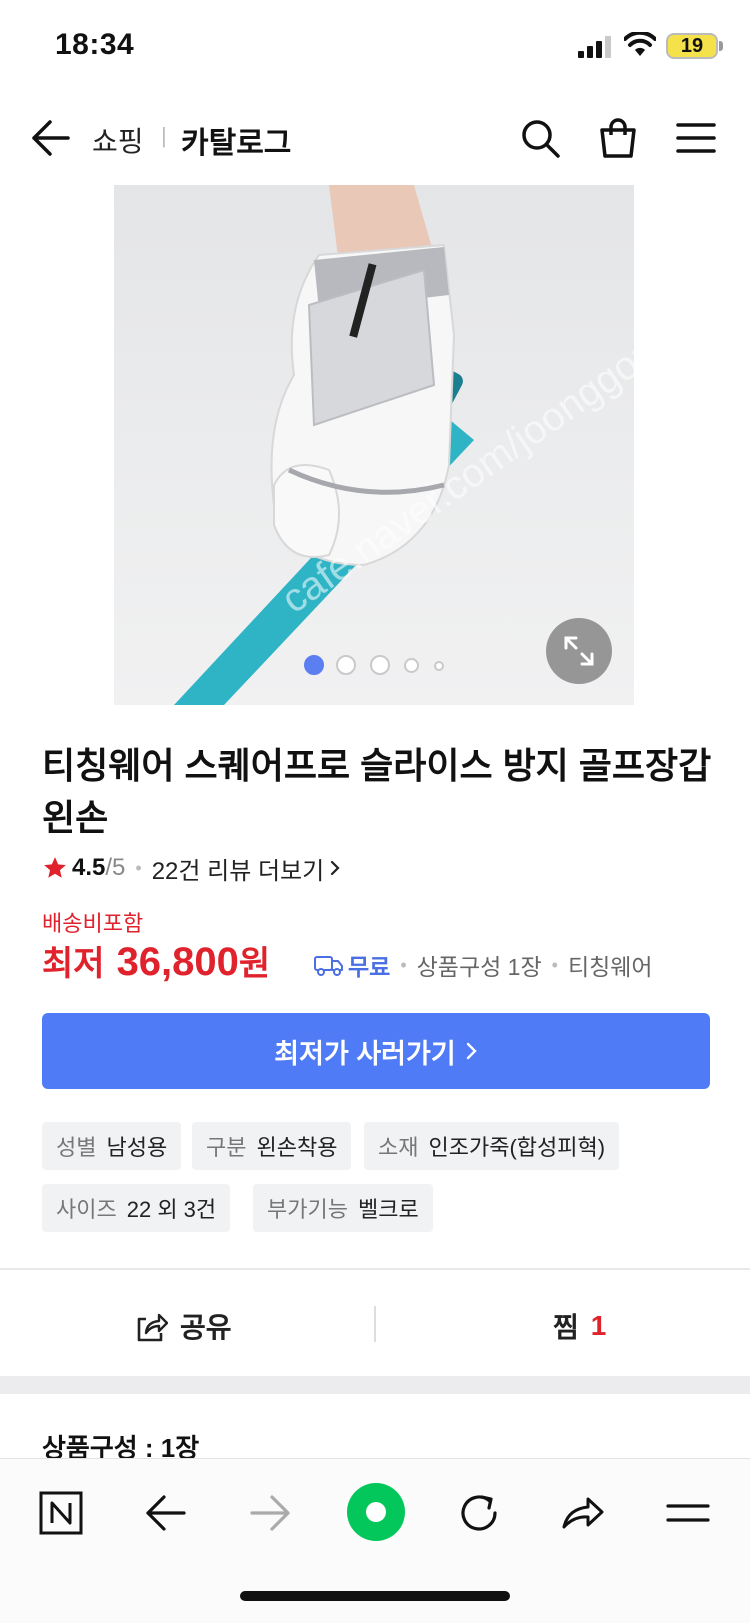  What do you see at coordinates (479, 967) in the screenshot?
I see `composition-meta: 상품구성 1장` at bounding box center [479, 967].